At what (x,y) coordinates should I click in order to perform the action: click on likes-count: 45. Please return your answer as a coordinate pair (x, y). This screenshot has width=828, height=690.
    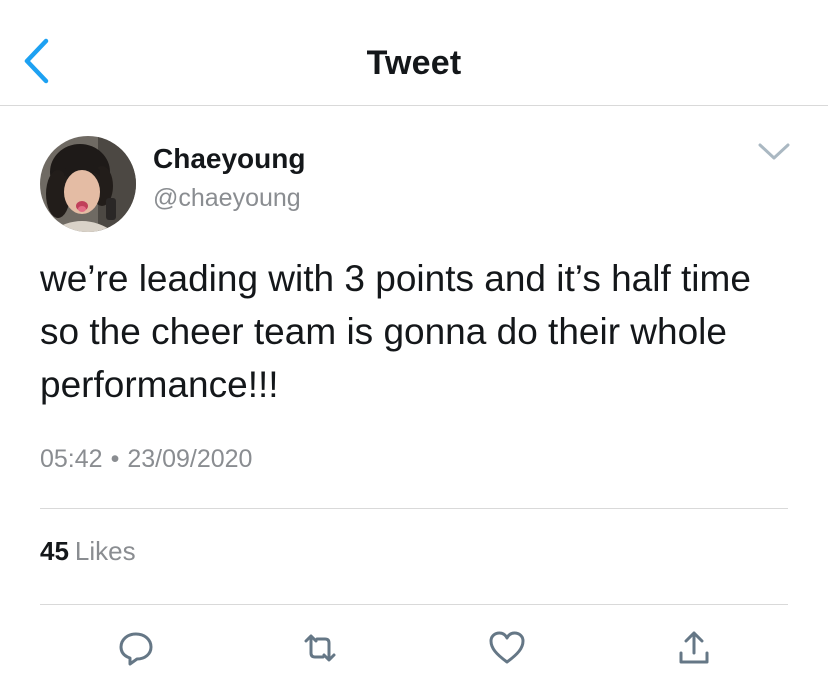
    Looking at the image, I should click on (54, 551).